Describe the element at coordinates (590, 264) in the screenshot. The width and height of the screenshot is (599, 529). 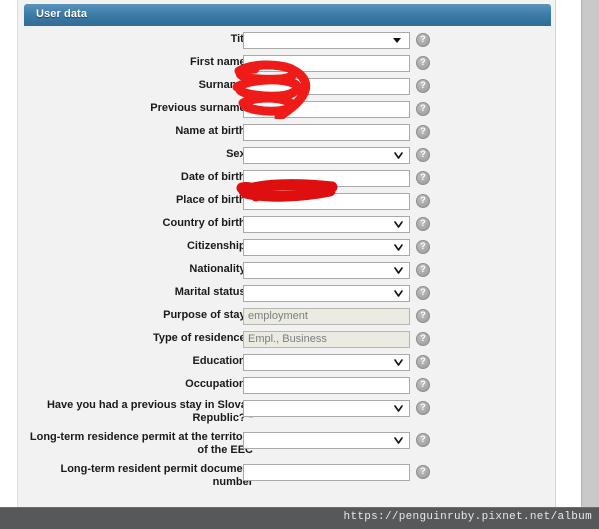
I see `browser-scrollbar-strip` at that location.